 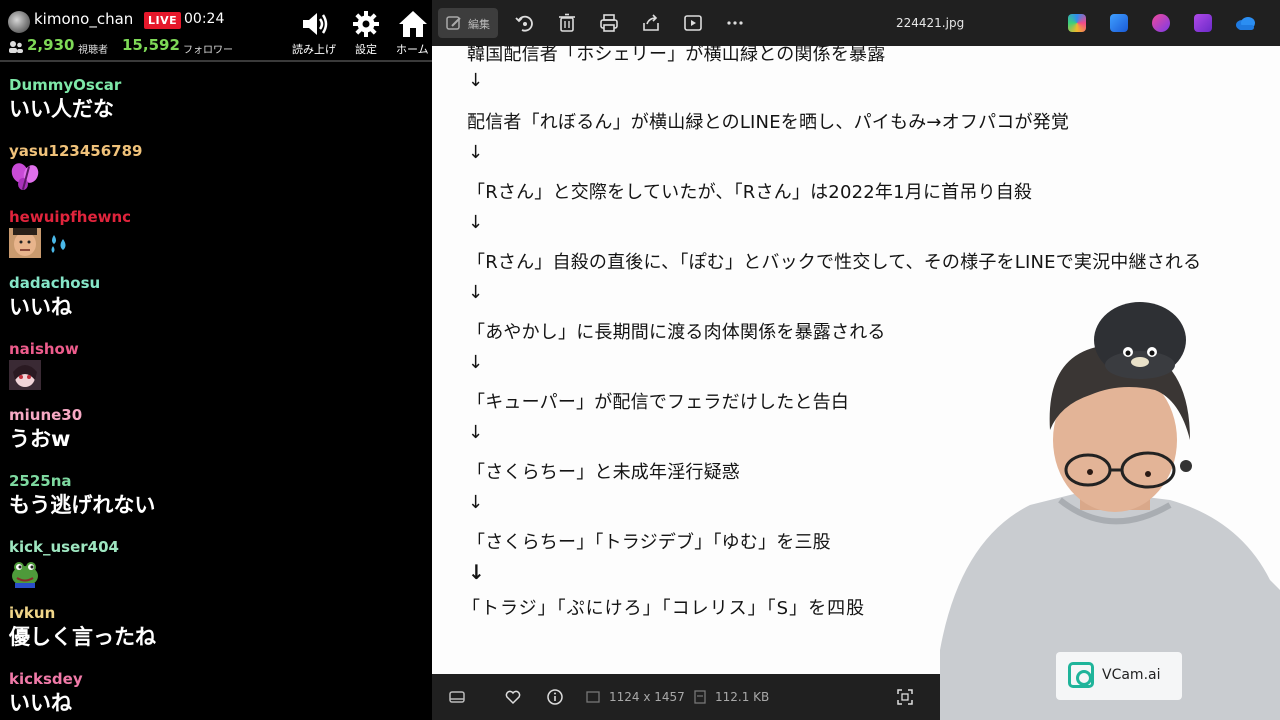 I want to click on chat-username: DummyOscar, so click(x=65, y=85).